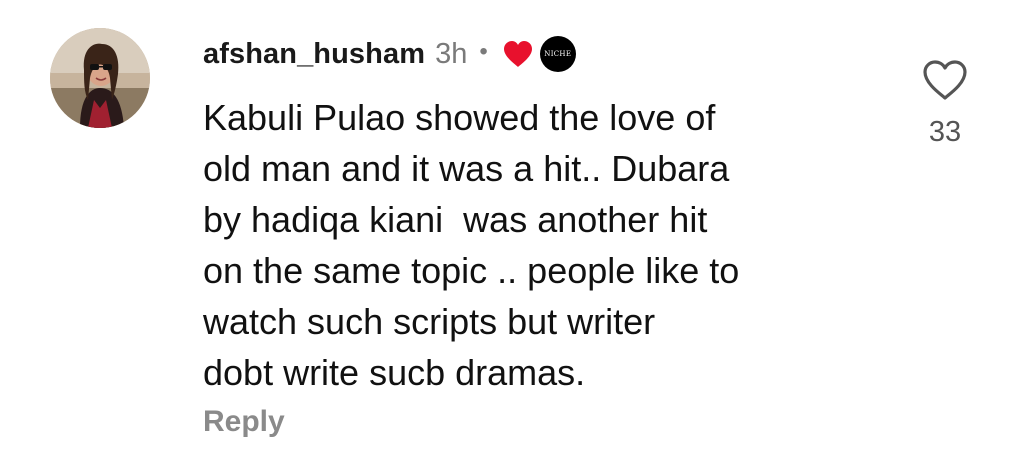  I want to click on comment-text-line: old man and it was a hit.. Dubara, so click(466, 168).